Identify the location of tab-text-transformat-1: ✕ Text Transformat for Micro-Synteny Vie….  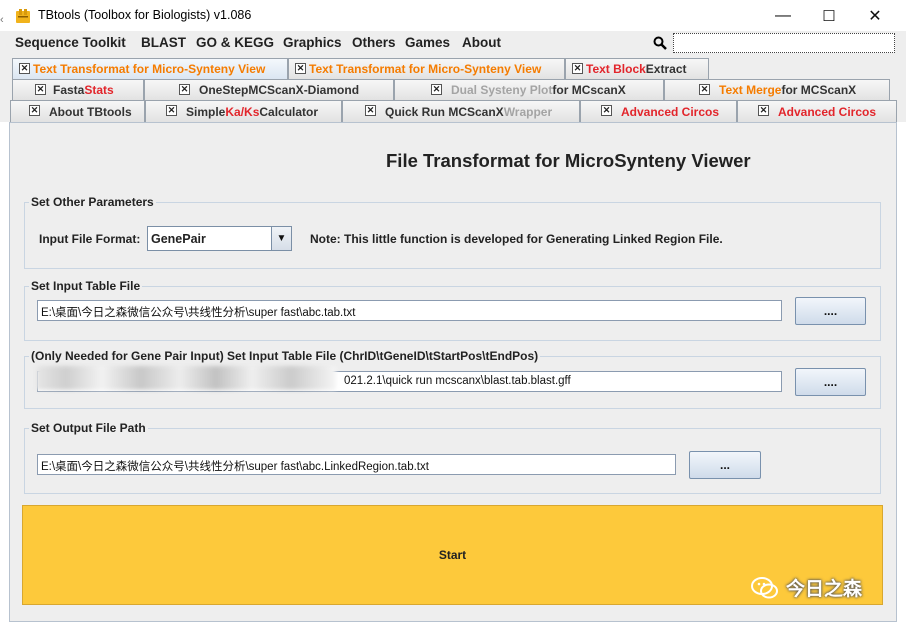
(150, 68).